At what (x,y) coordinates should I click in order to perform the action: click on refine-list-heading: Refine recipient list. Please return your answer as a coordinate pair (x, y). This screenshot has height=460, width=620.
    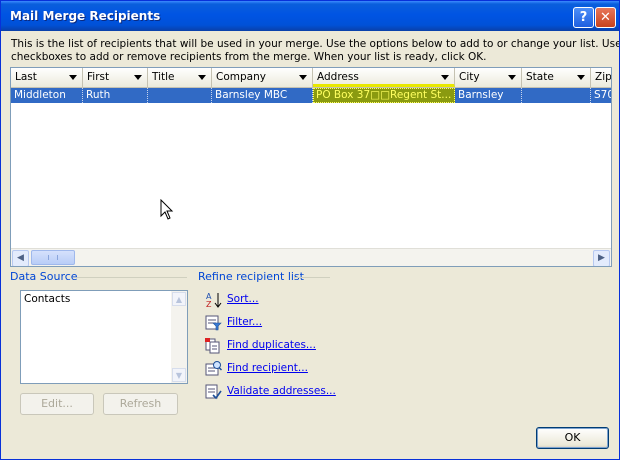
    Looking at the image, I should click on (251, 276).